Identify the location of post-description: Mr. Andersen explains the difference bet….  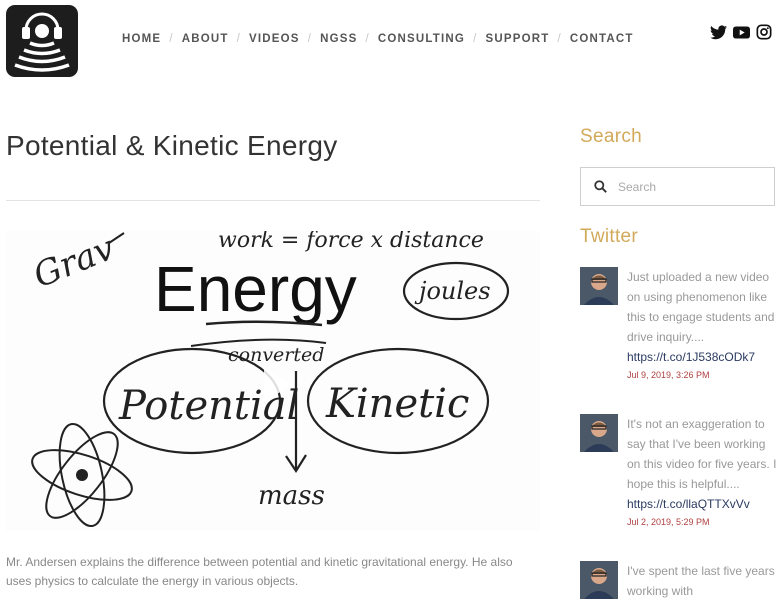
(259, 571).